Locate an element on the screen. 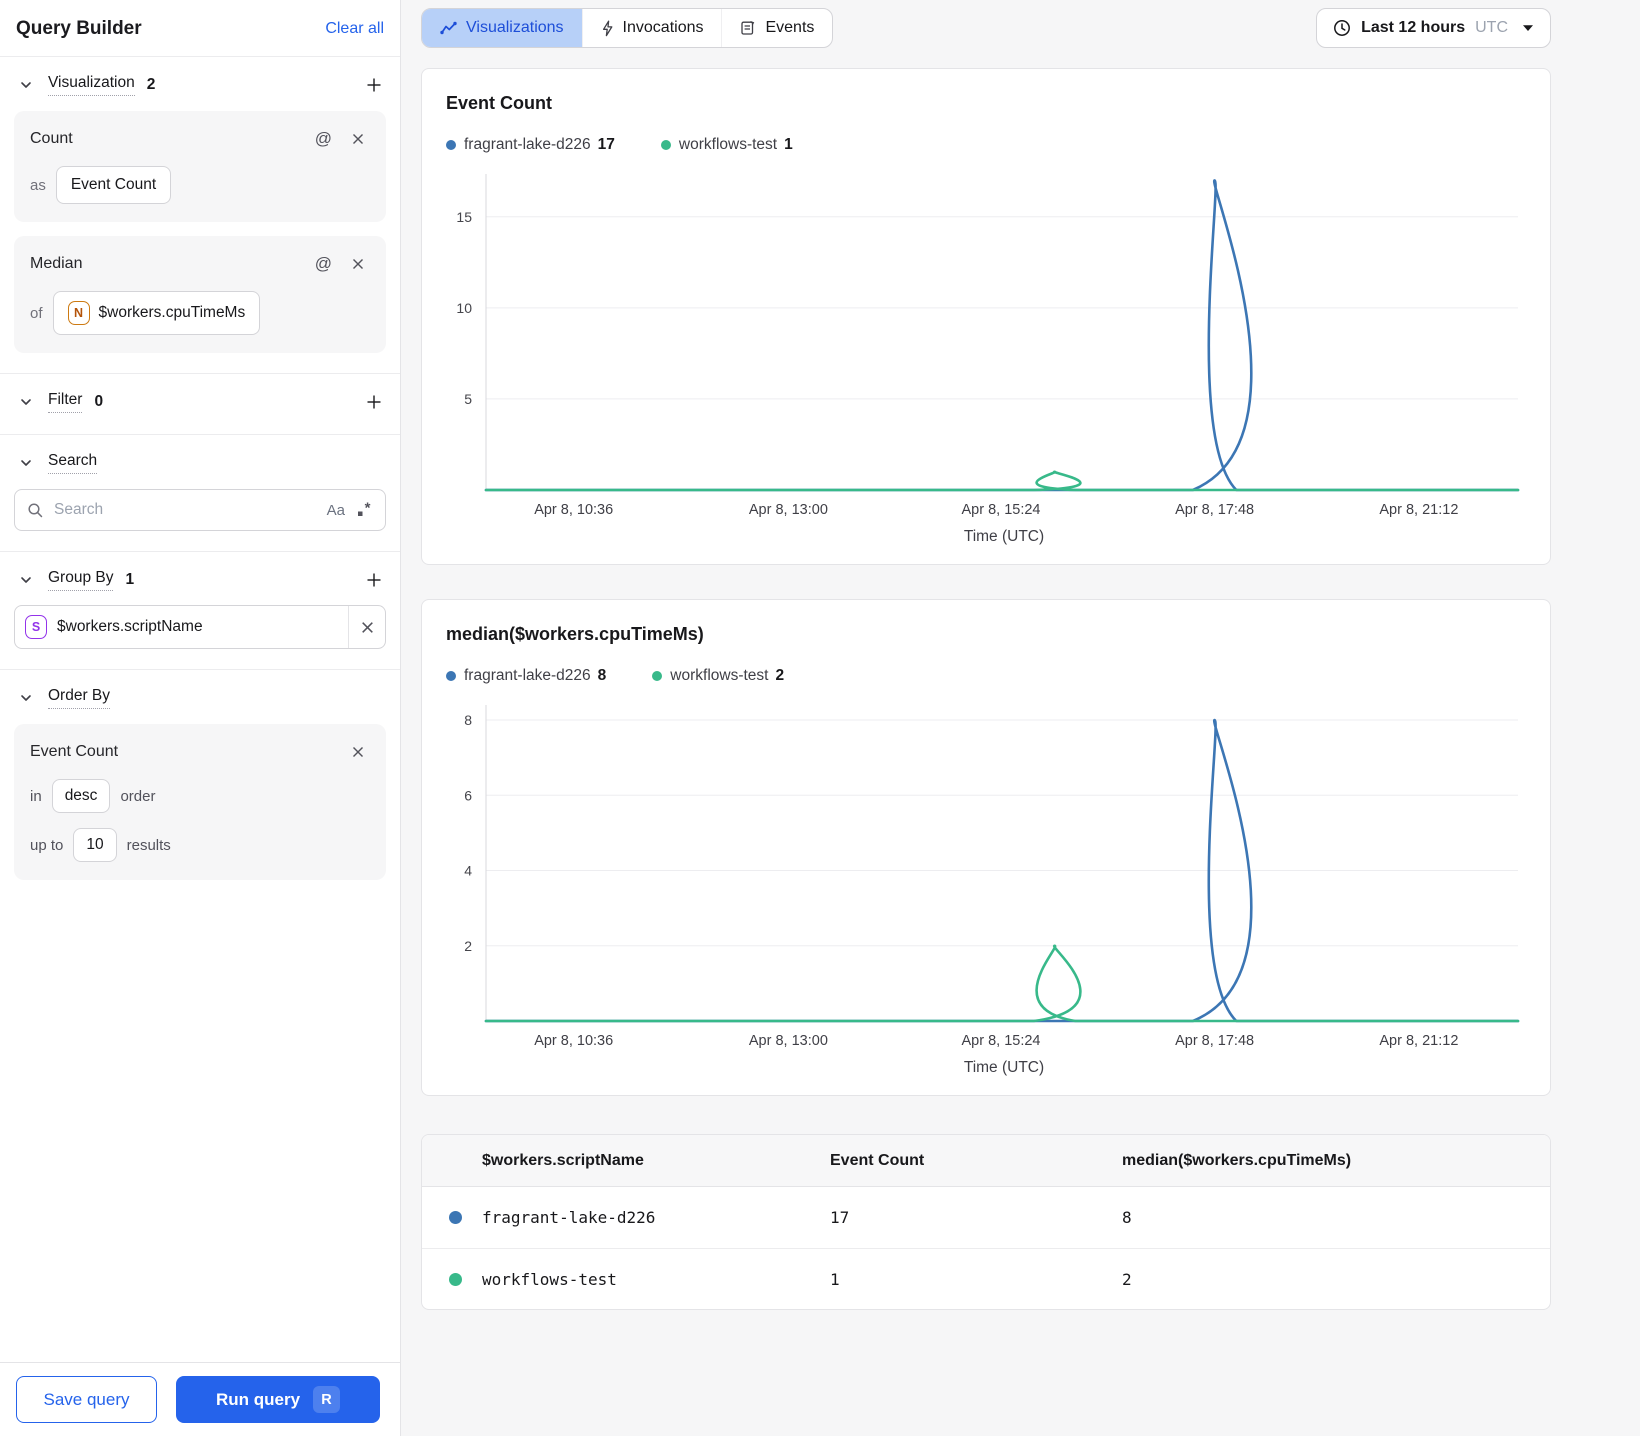 The image size is (1640, 1436). group-by-section: Group By 1 S $workers.scriptName is located at coordinates (200, 610).